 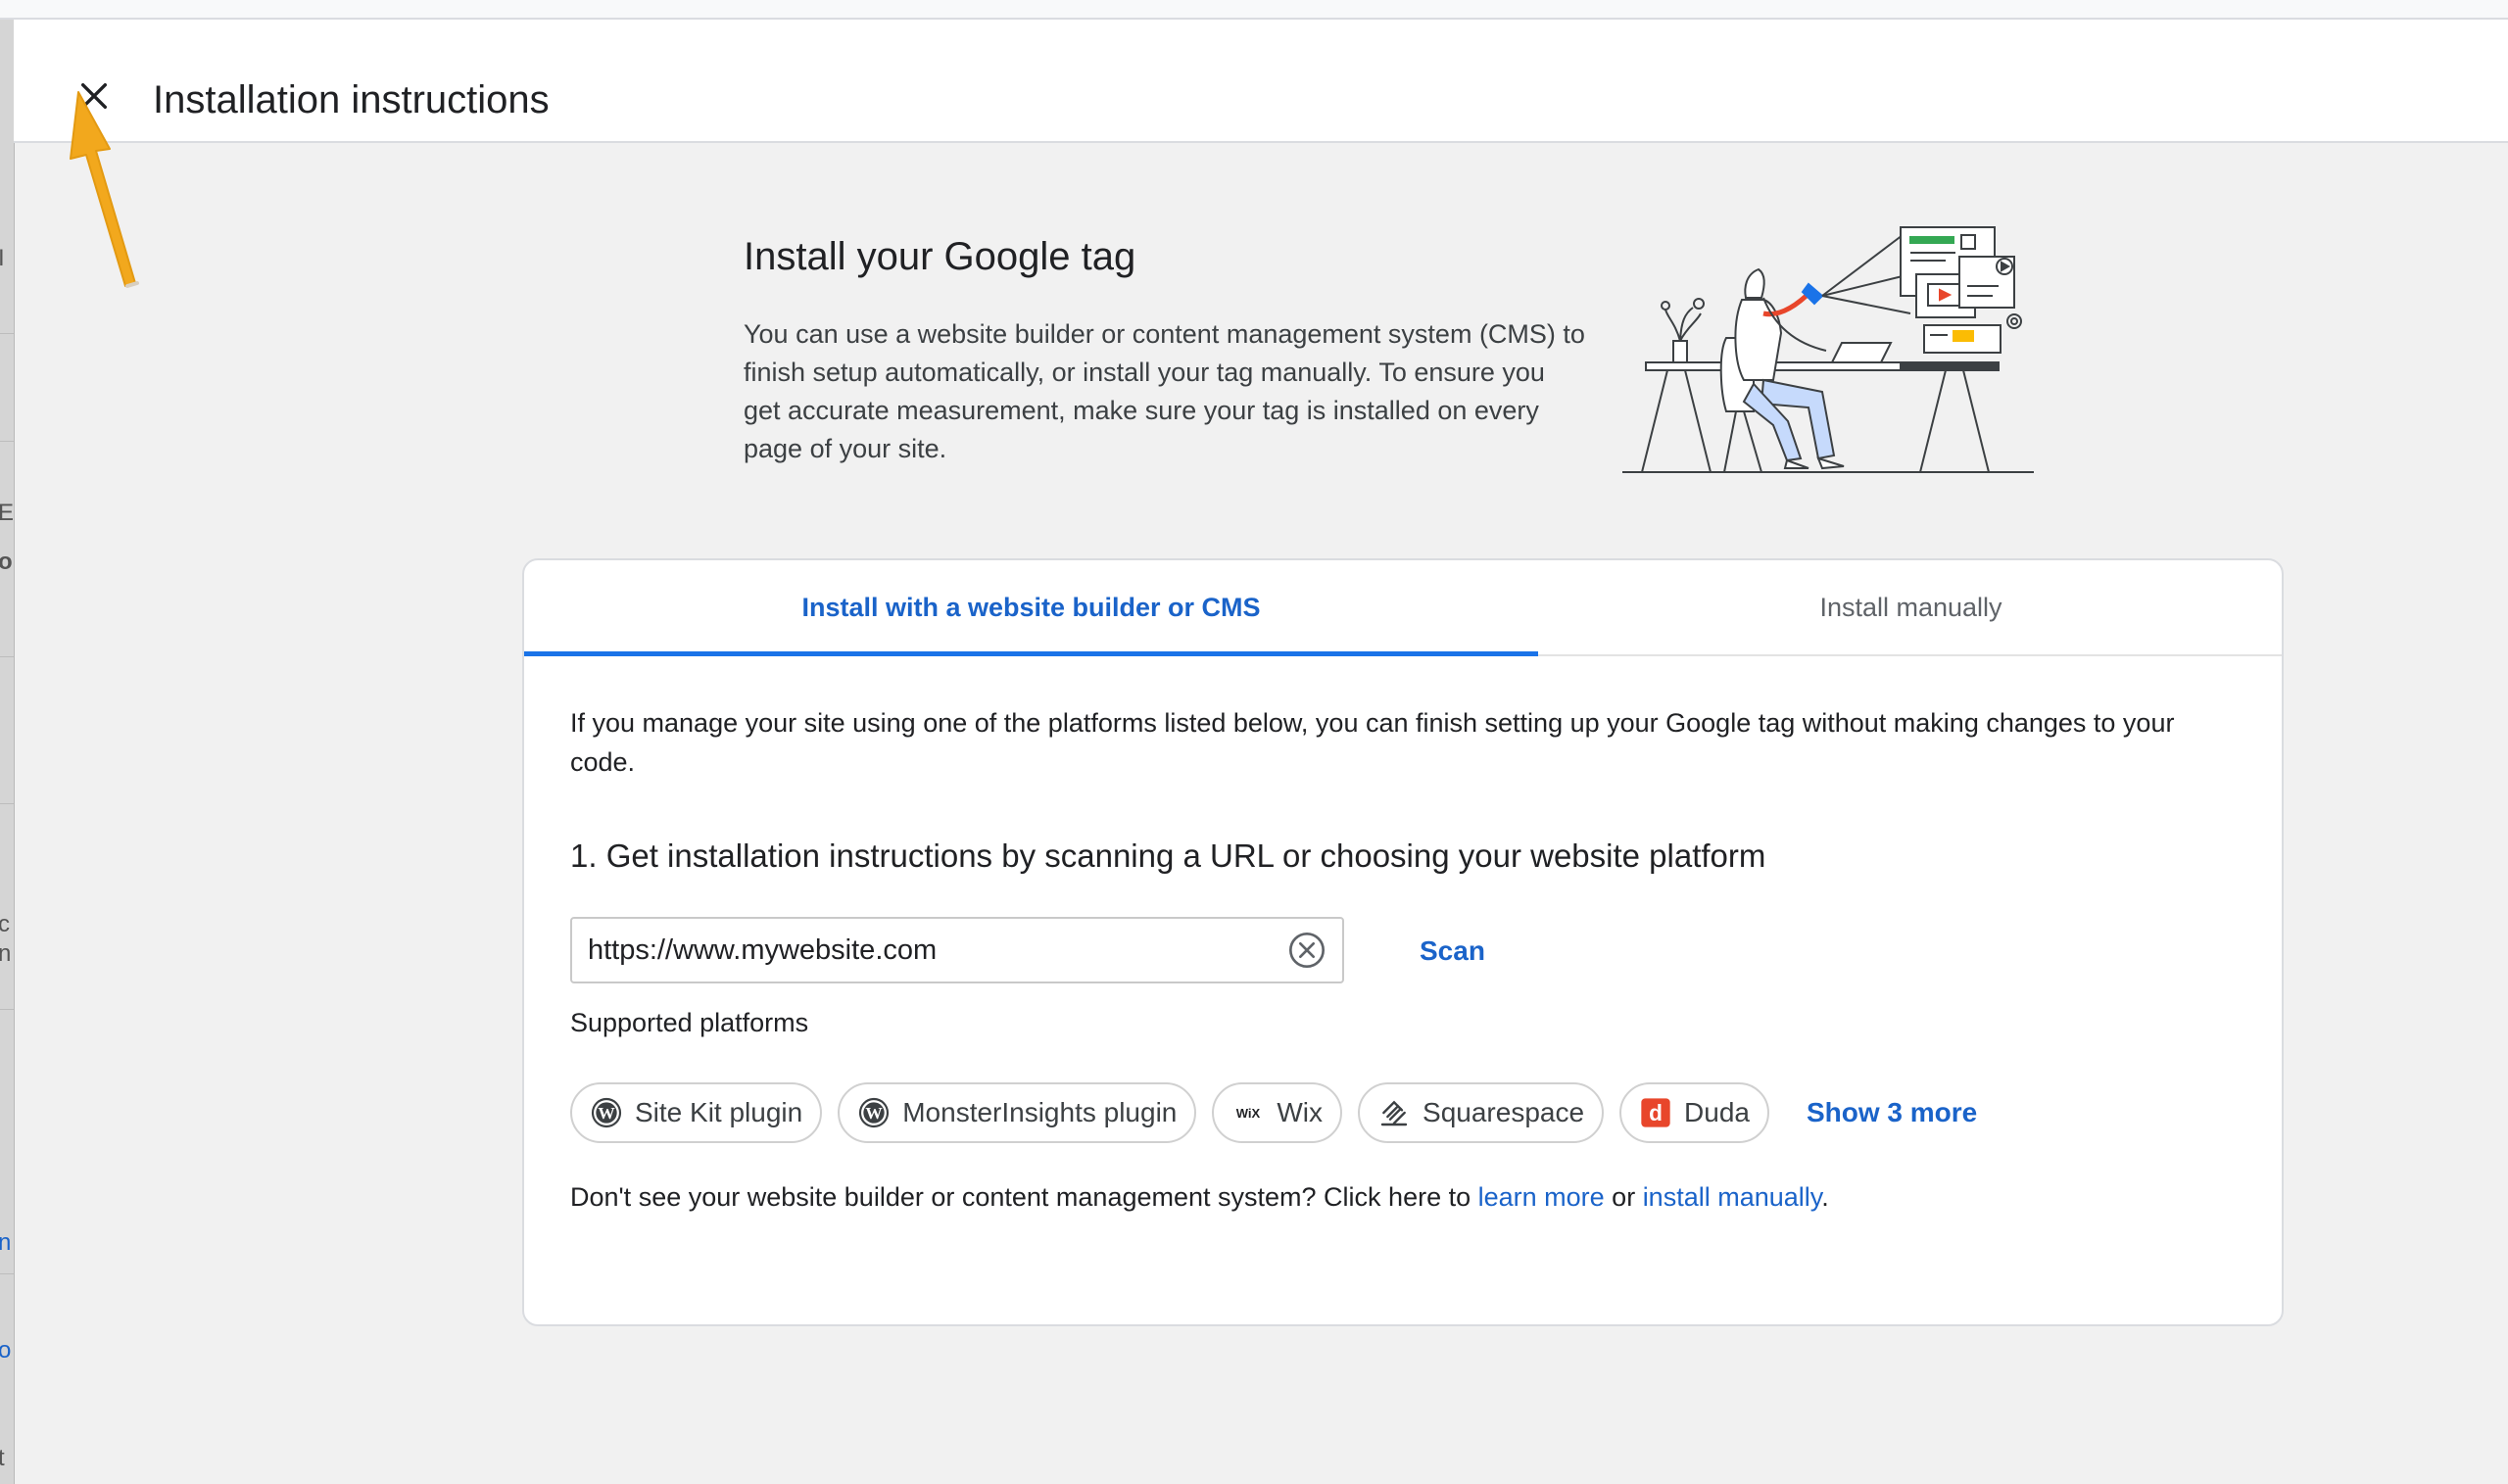 What do you see at coordinates (689, 1022) in the screenshot?
I see `supported-platforms-label: Supported platforms` at bounding box center [689, 1022].